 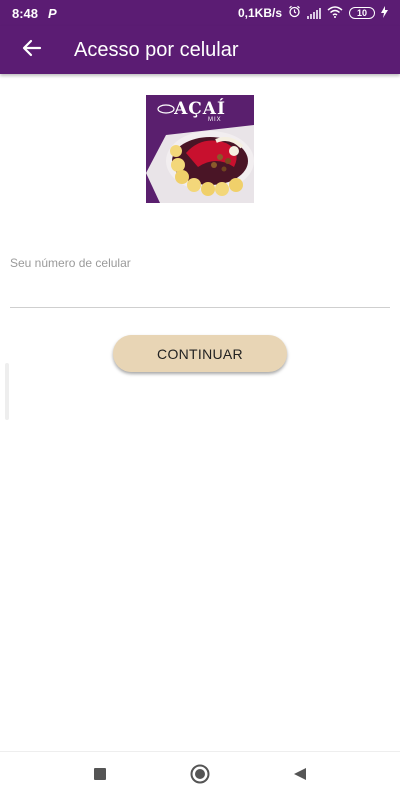 I want to click on arrow-left-icon, so click(x=32, y=50).